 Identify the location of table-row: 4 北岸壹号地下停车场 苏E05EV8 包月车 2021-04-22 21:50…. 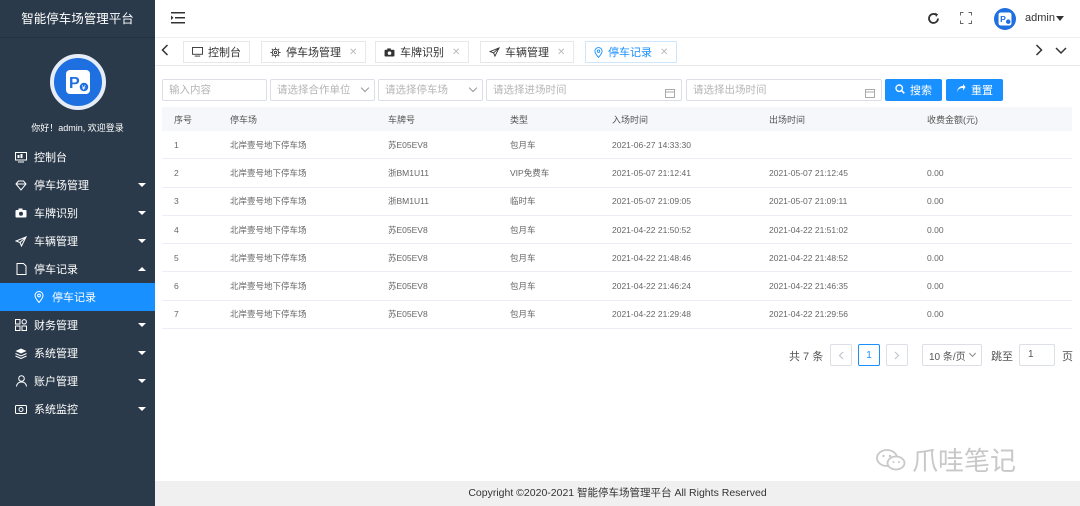
(617, 230).